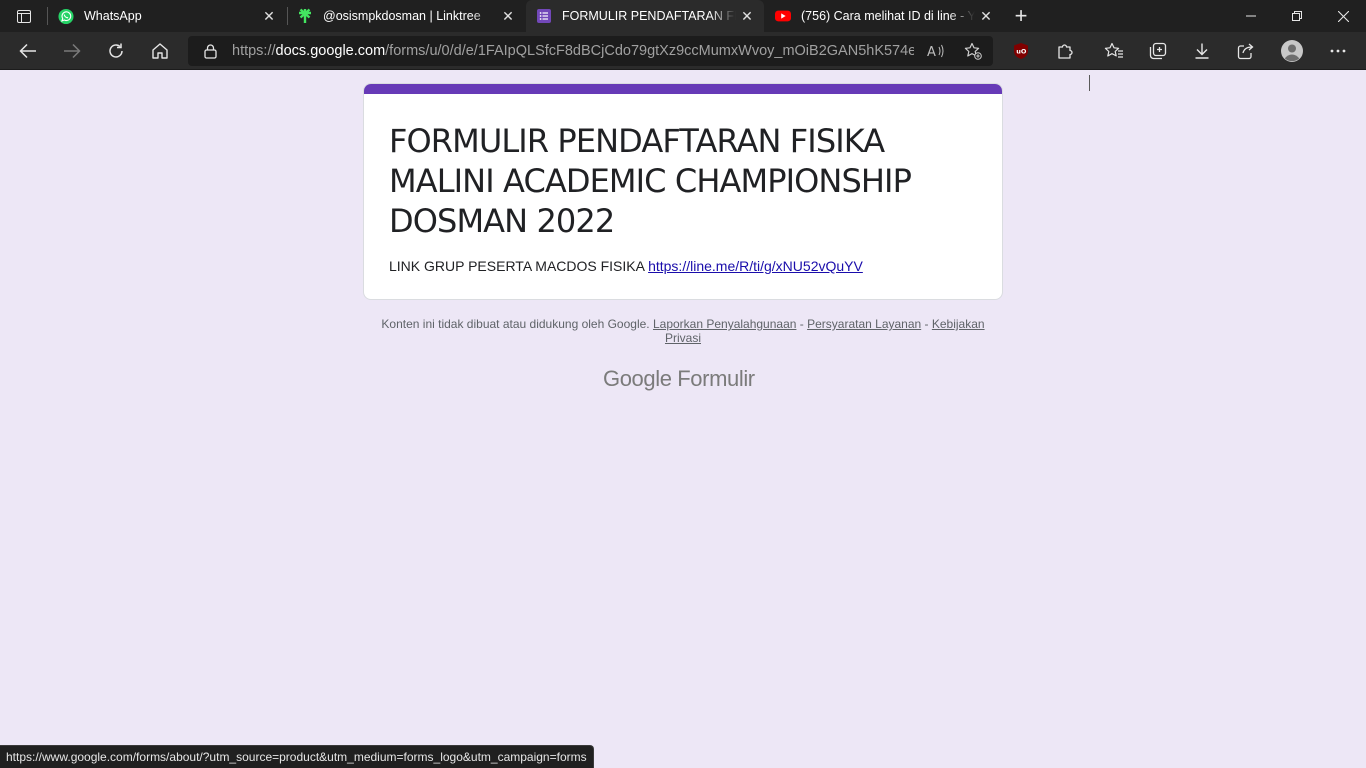 Image resolution: width=1366 pixels, height=768 pixels. I want to click on report-abuse-link: Laporkan Penyalahgunaan, so click(724, 324).